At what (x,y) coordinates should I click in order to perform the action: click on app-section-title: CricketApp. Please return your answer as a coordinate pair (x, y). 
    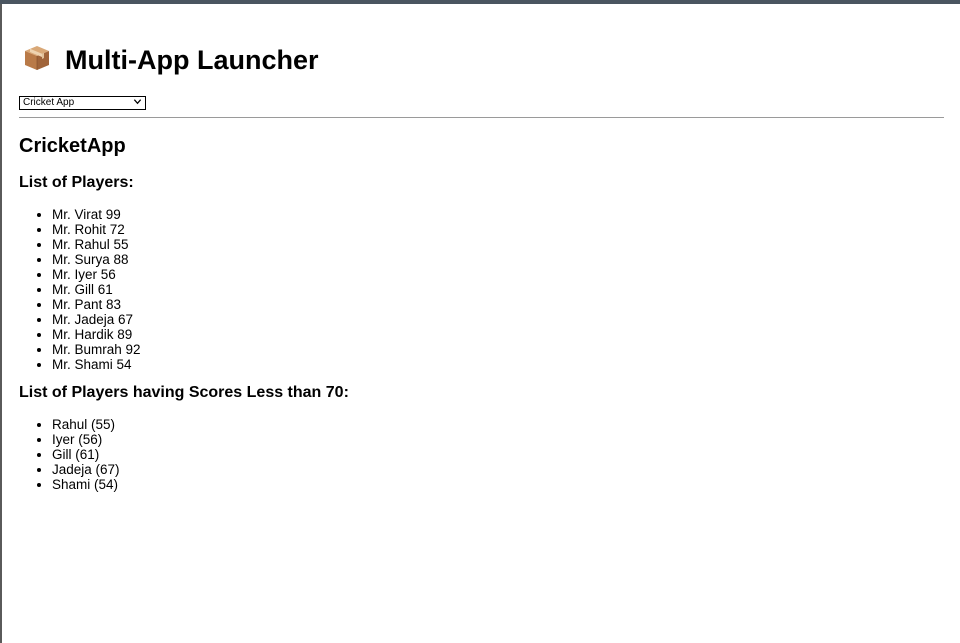
    Looking at the image, I should click on (72, 146).